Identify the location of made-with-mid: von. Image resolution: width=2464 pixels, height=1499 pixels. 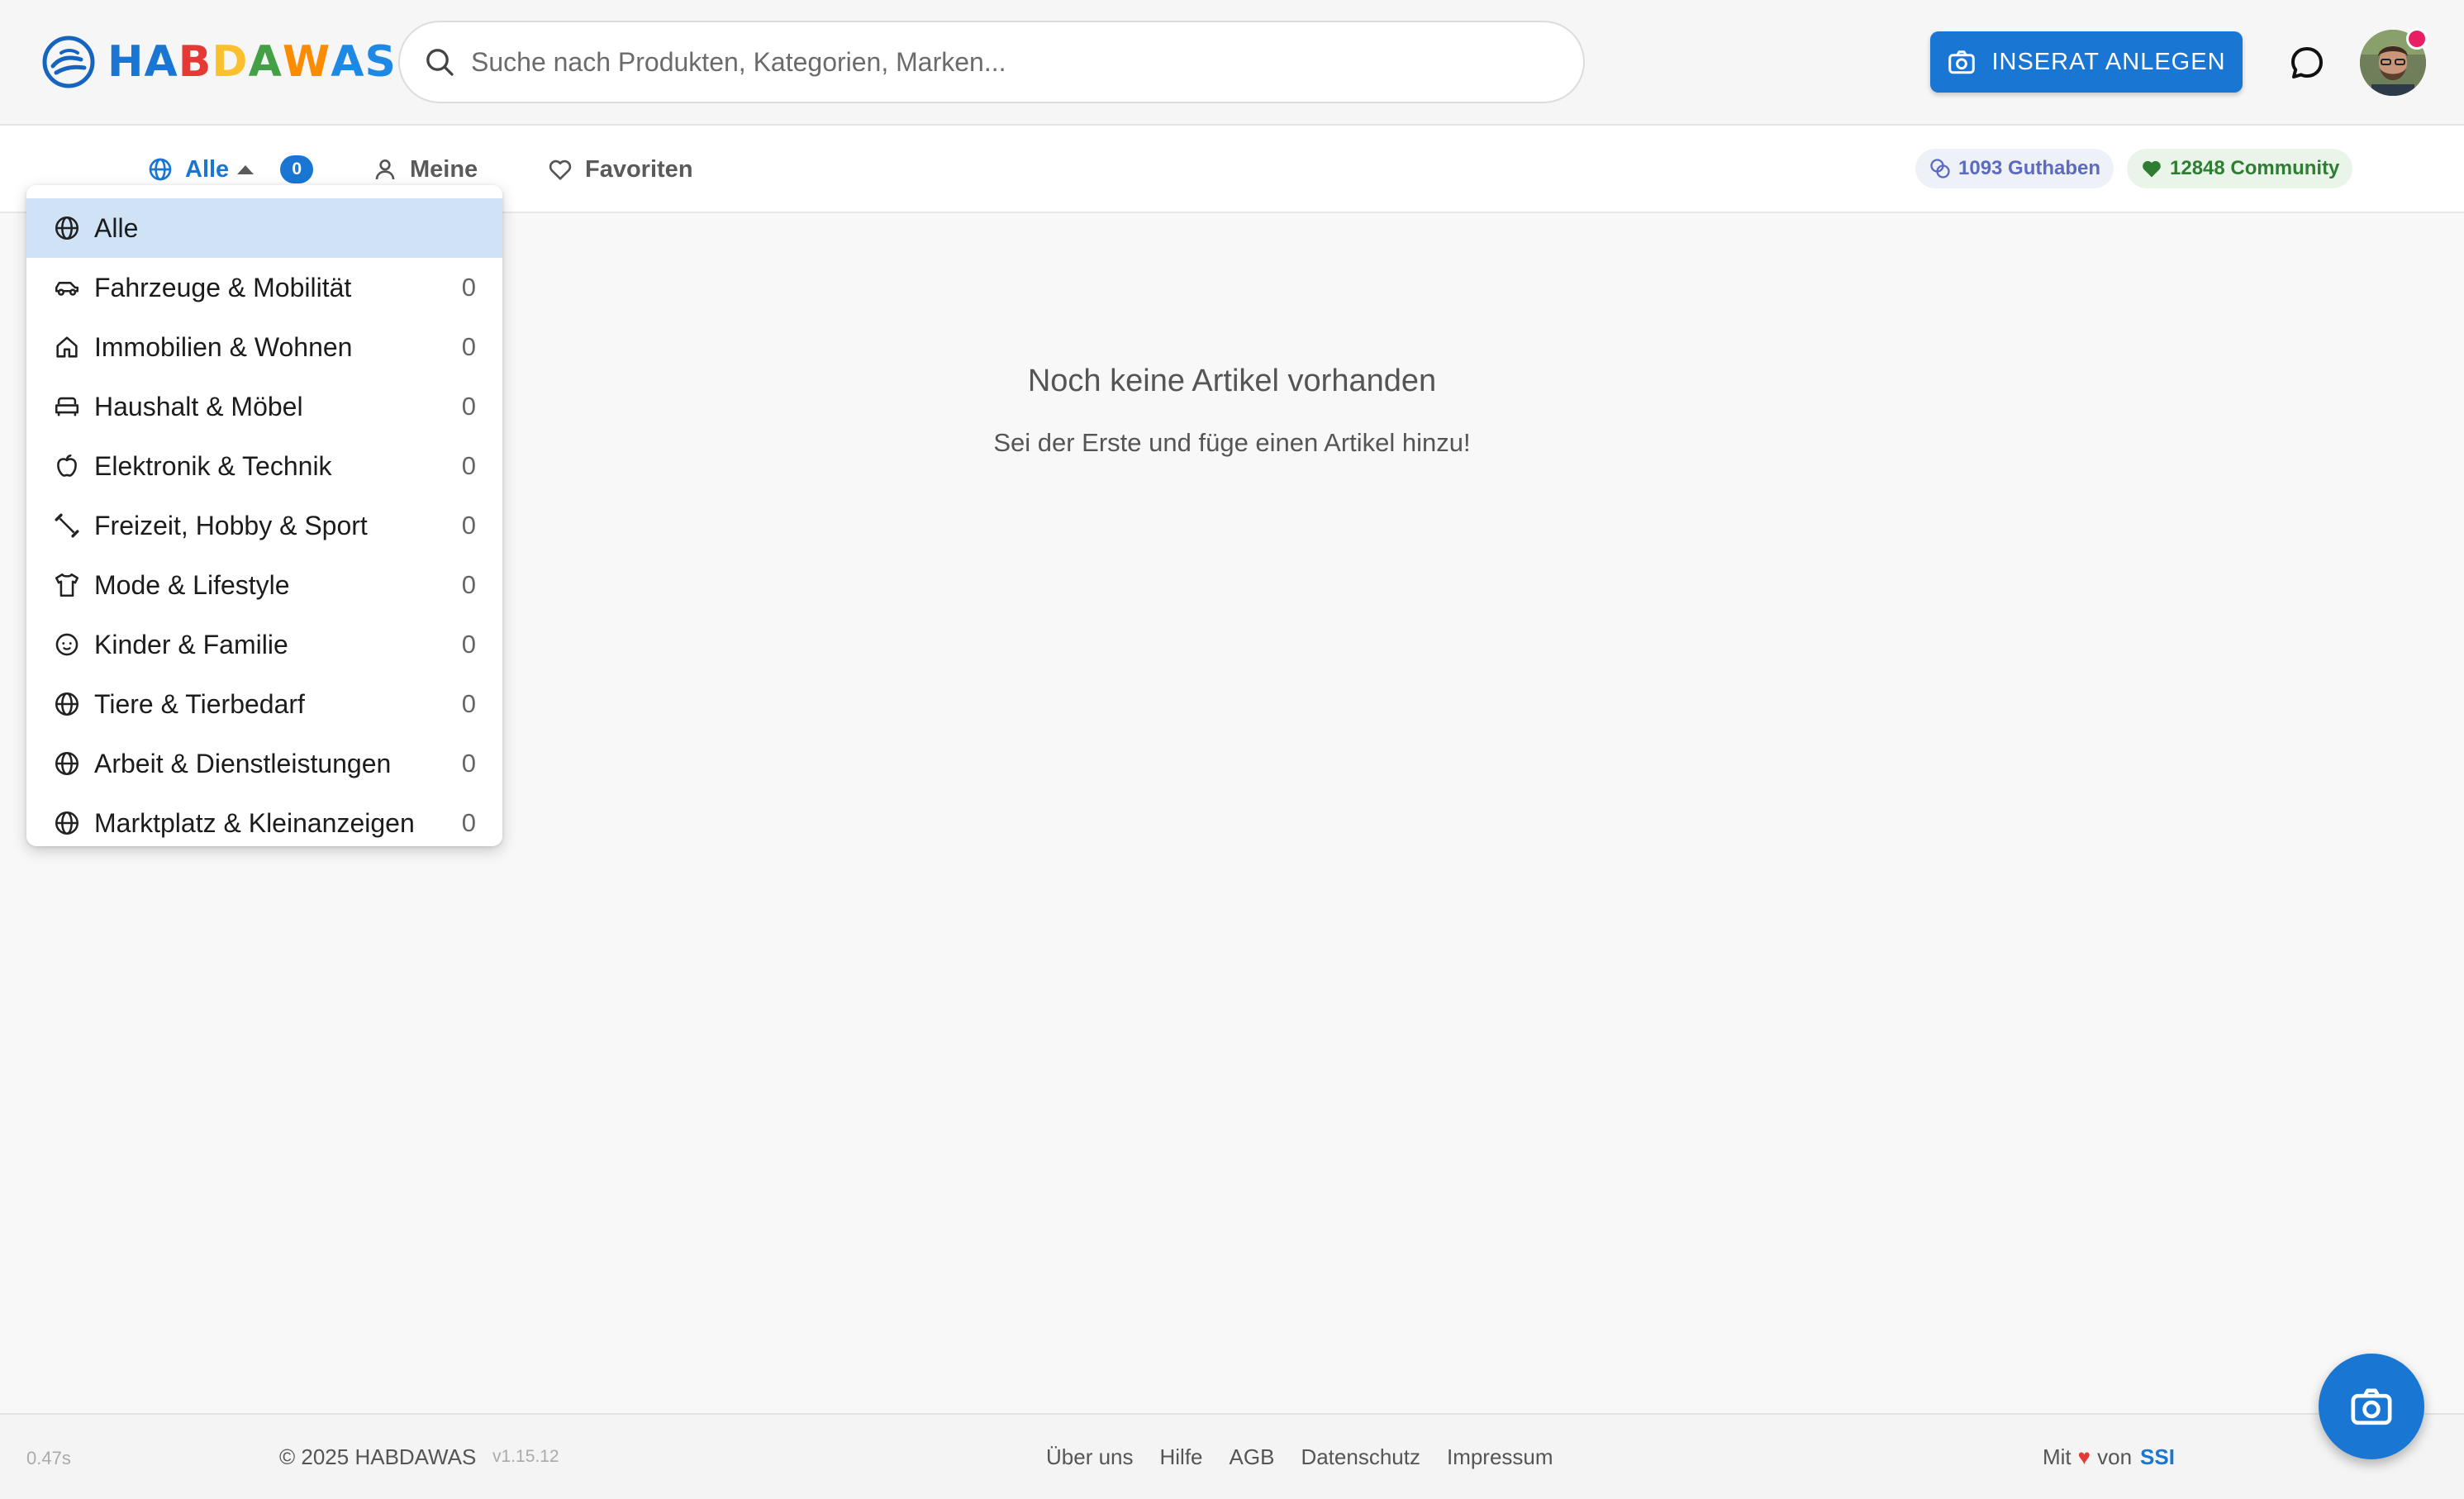
(2115, 1456).